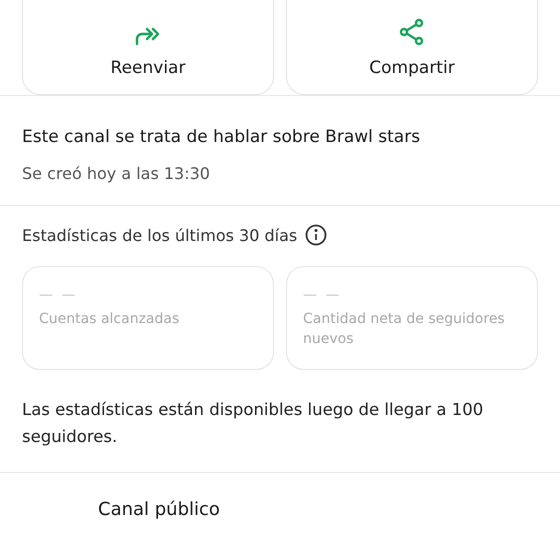  Describe the element at coordinates (148, 47) in the screenshot. I see `forward-button: Reenviar` at that location.